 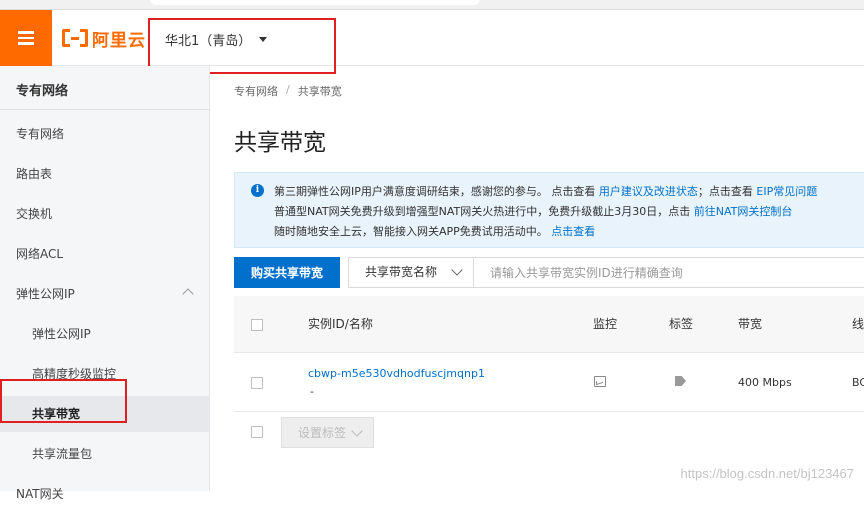 I want to click on col-bandwidth: 带宽, so click(x=750, y=324).